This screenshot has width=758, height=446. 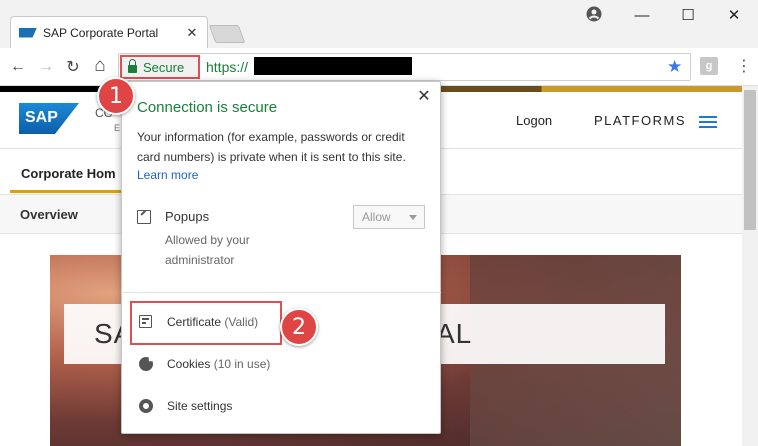 I want to click on learn-more-link: Learn more, so click(x=167, y=175).